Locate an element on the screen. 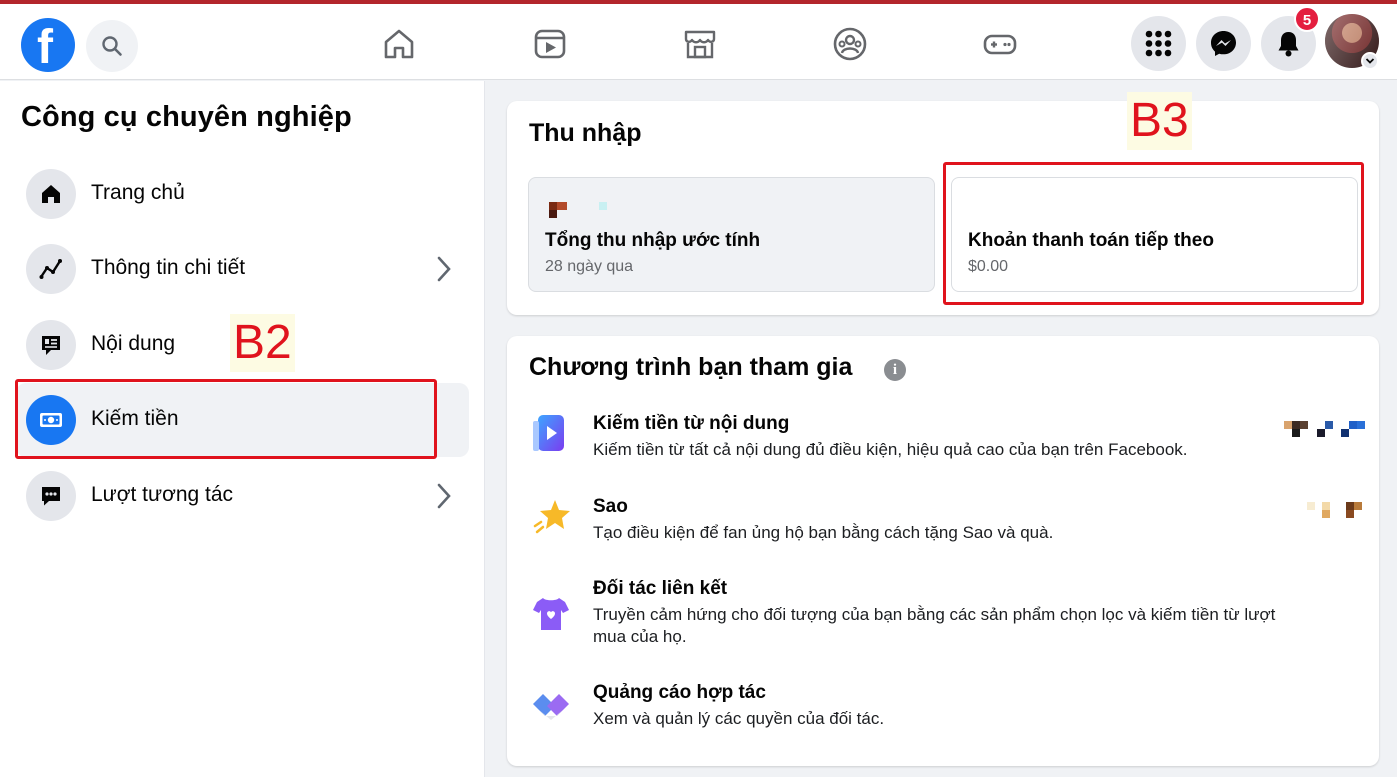  annotation-box-b3 is located at coordinates (1153, 233).